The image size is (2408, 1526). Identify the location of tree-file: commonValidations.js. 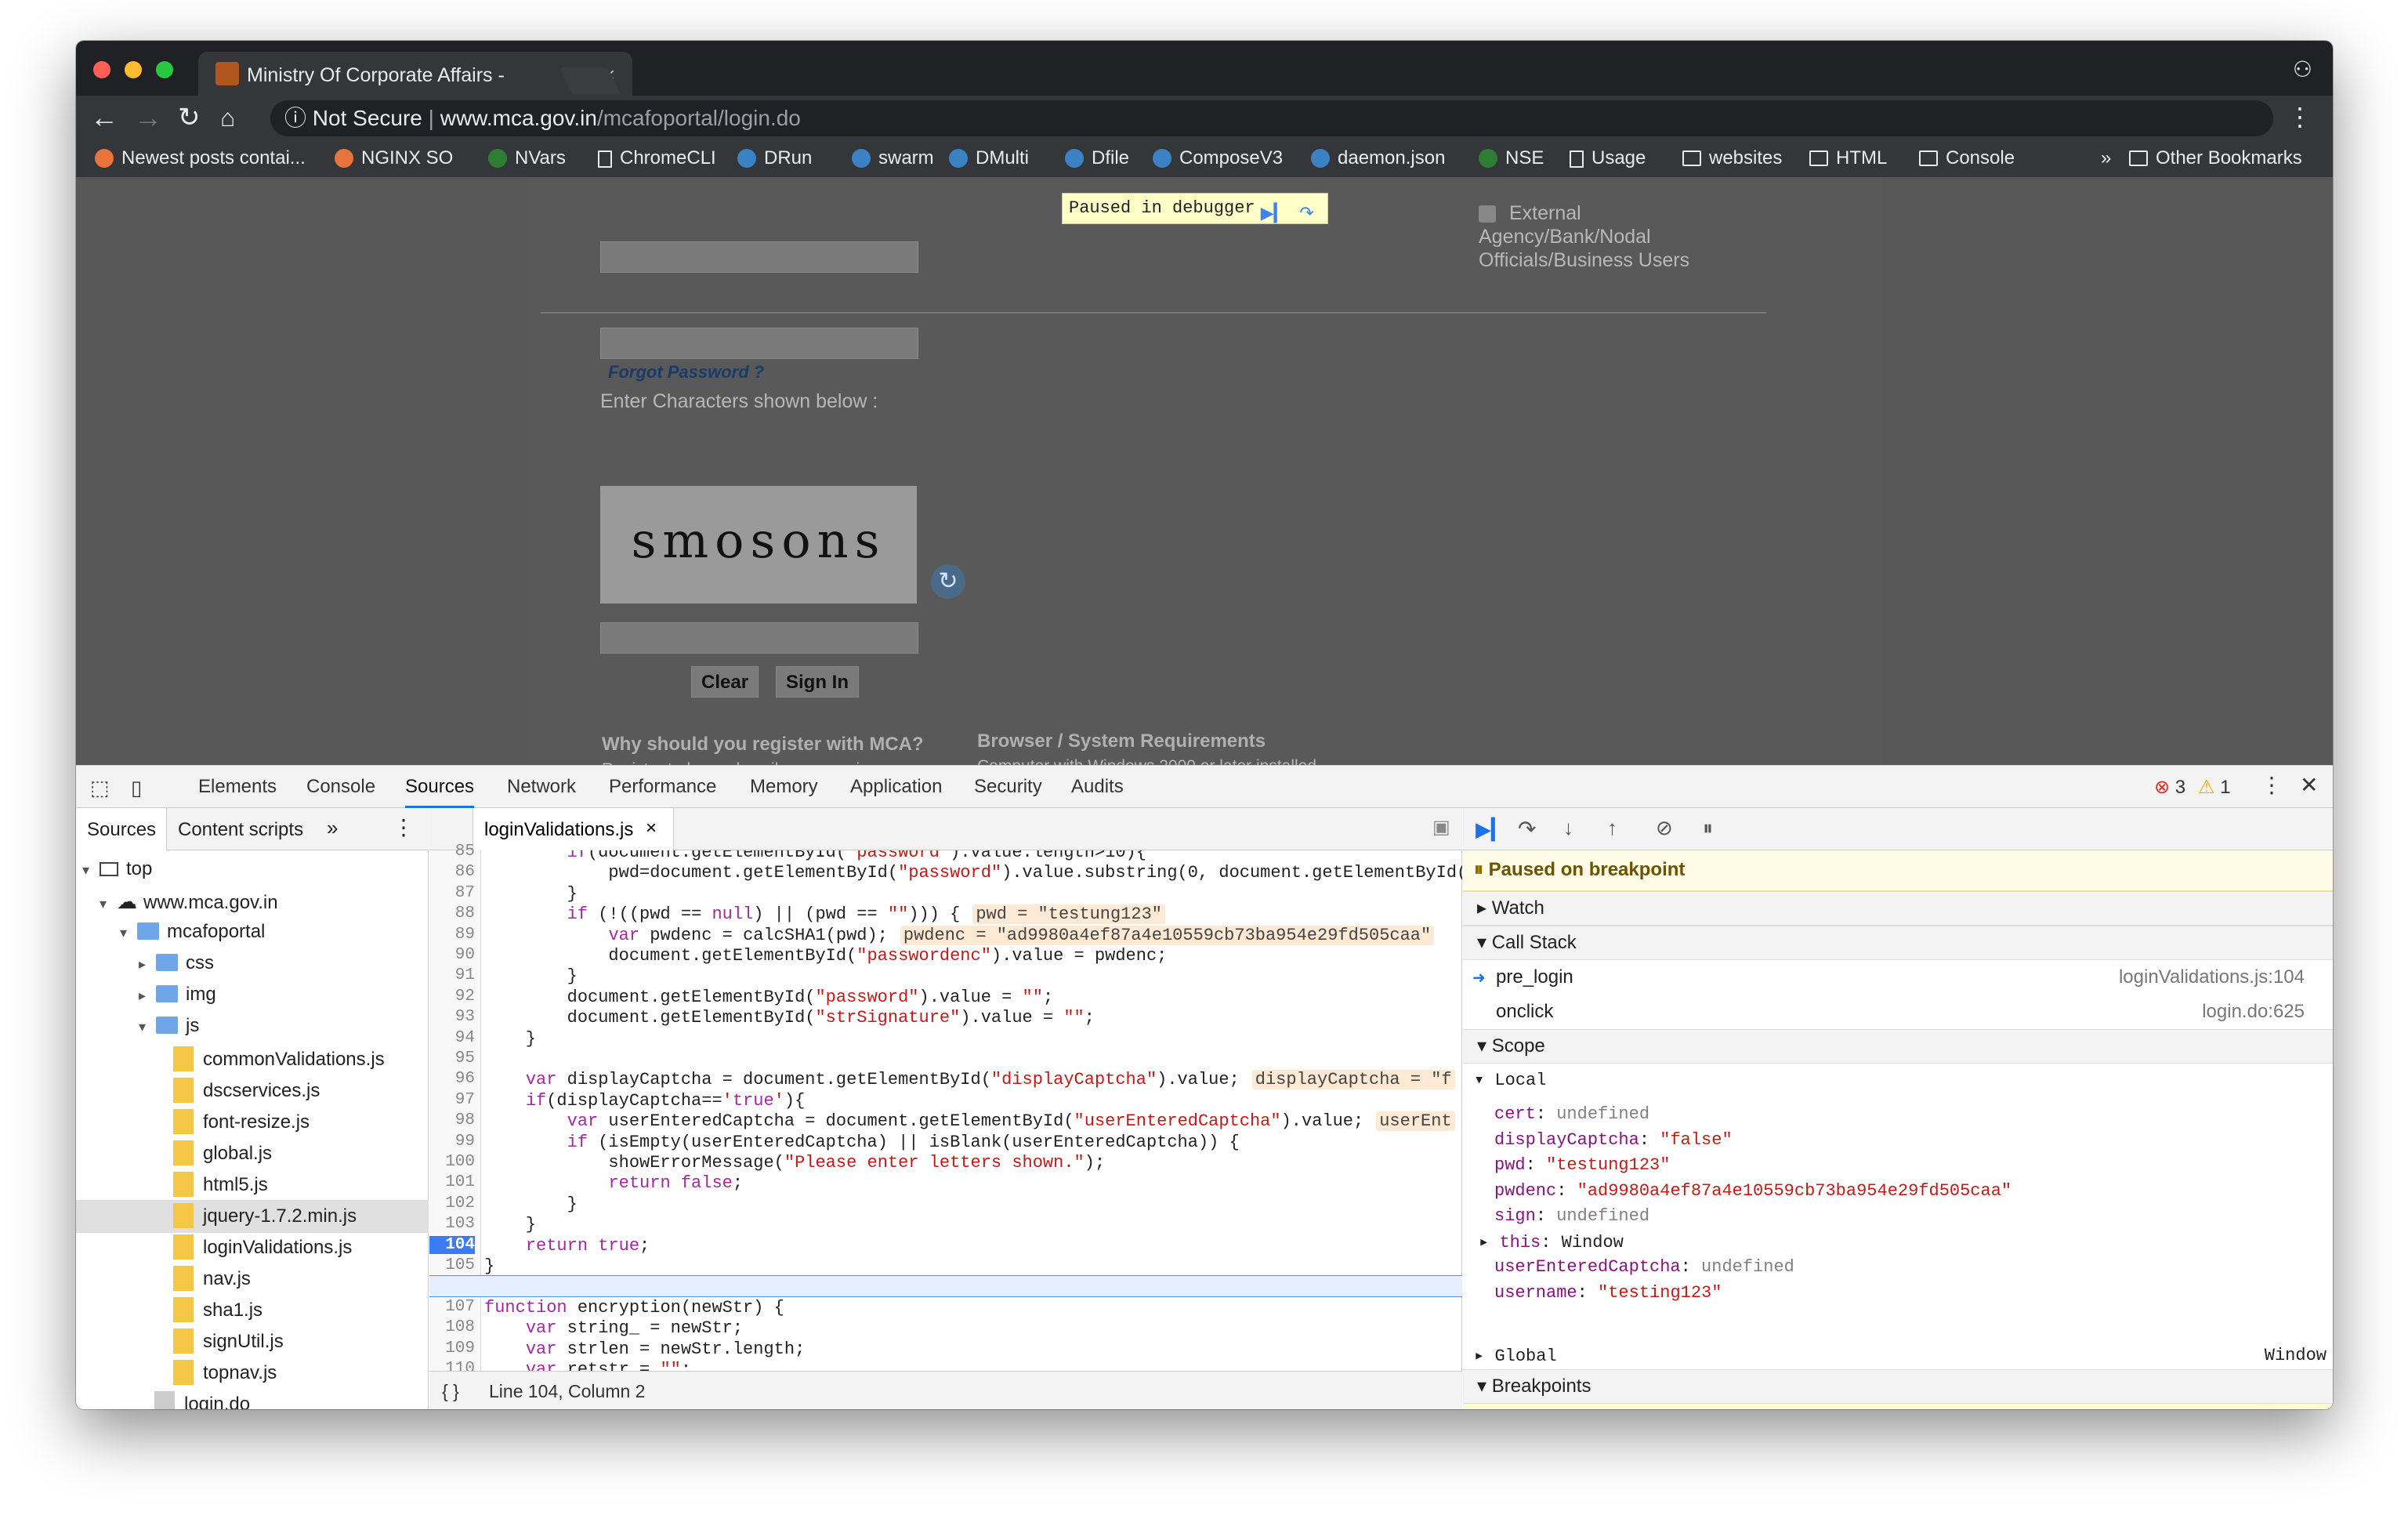
(279, 1058).